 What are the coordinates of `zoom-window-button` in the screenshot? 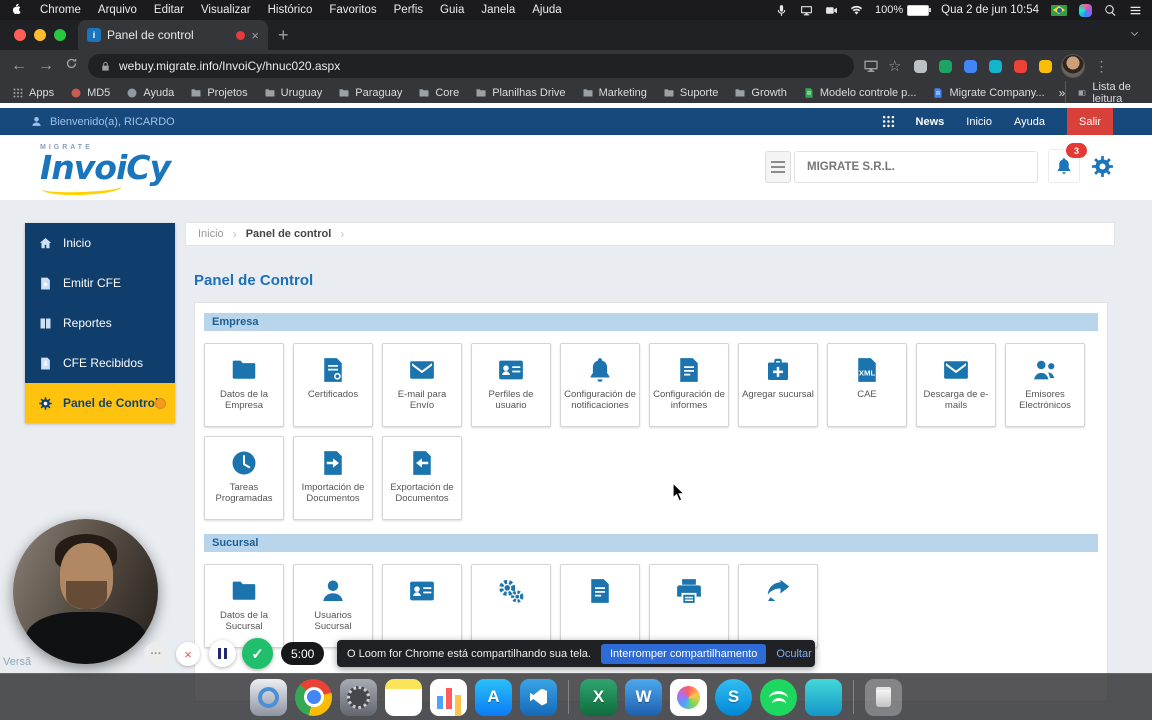 It's located at (60, 35).